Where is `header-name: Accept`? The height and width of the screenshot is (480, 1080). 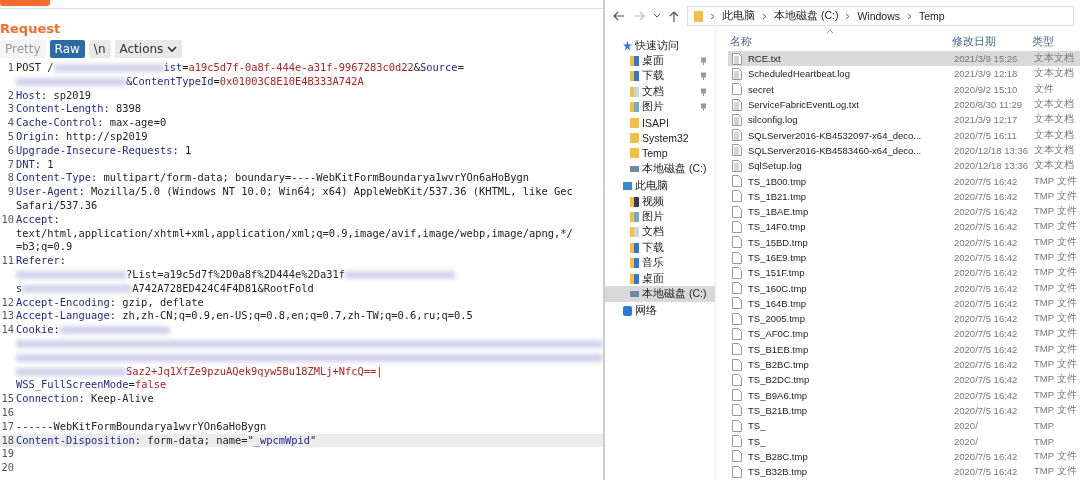 header-name: Accept is located at coordinates (35, 219).